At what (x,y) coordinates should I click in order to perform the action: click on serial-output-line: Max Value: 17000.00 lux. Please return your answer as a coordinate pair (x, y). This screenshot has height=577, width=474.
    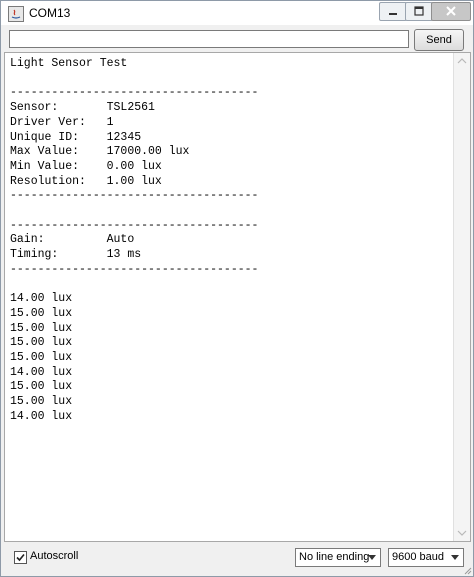
    Looking at the image, I should click on (100, 152).